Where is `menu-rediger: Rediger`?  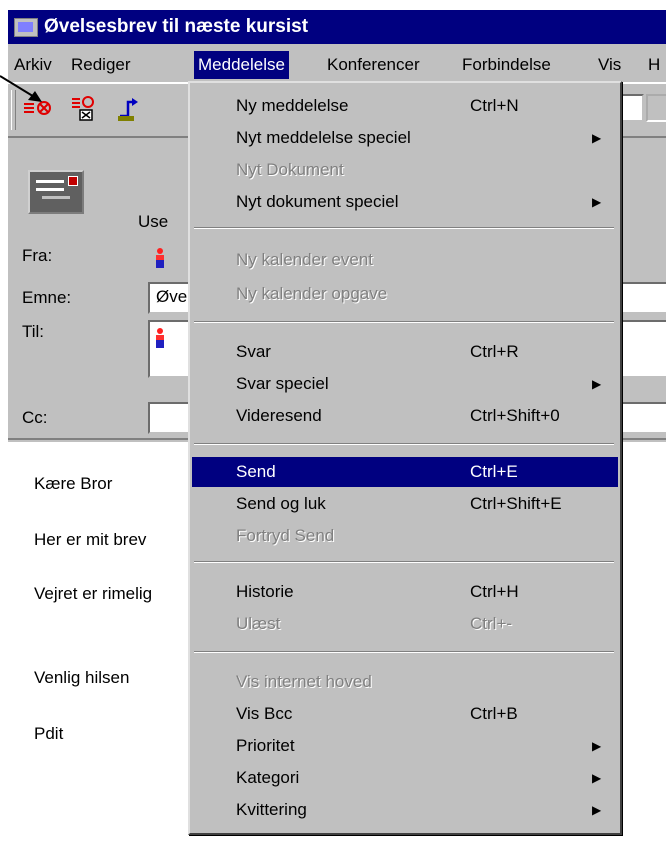
menu-rediger: Rediger is located at coordinates (101, 65).